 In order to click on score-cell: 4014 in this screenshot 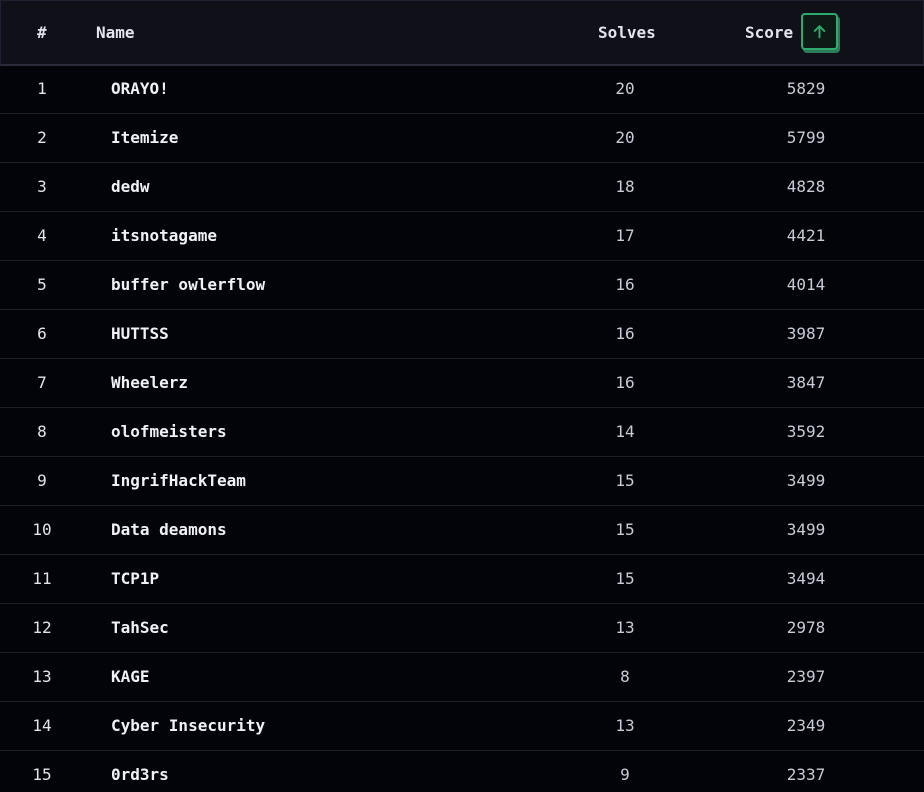, I will do `click(806, 284)`.